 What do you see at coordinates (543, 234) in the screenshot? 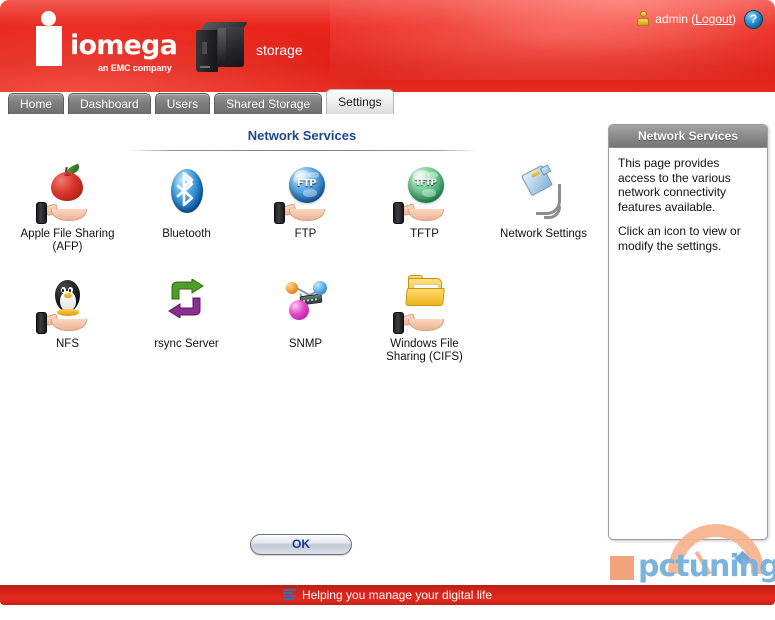
I see `service-label: Network Settings` at bounding box center [543, 234].